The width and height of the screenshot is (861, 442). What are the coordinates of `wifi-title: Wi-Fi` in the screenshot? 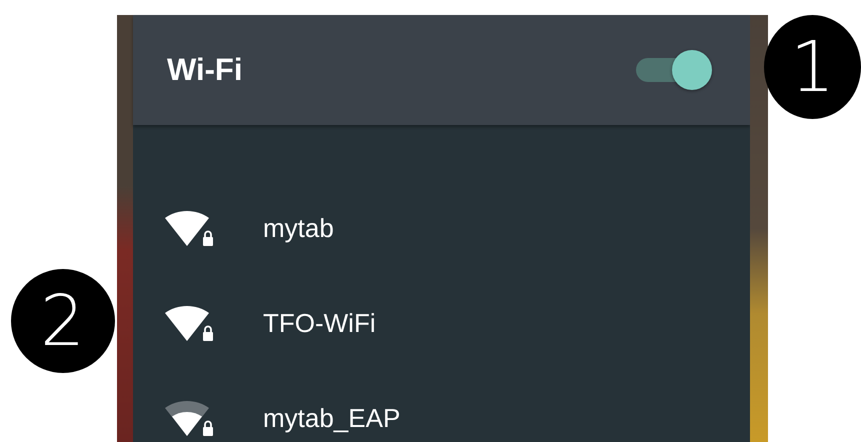 It's located at (204, 70).